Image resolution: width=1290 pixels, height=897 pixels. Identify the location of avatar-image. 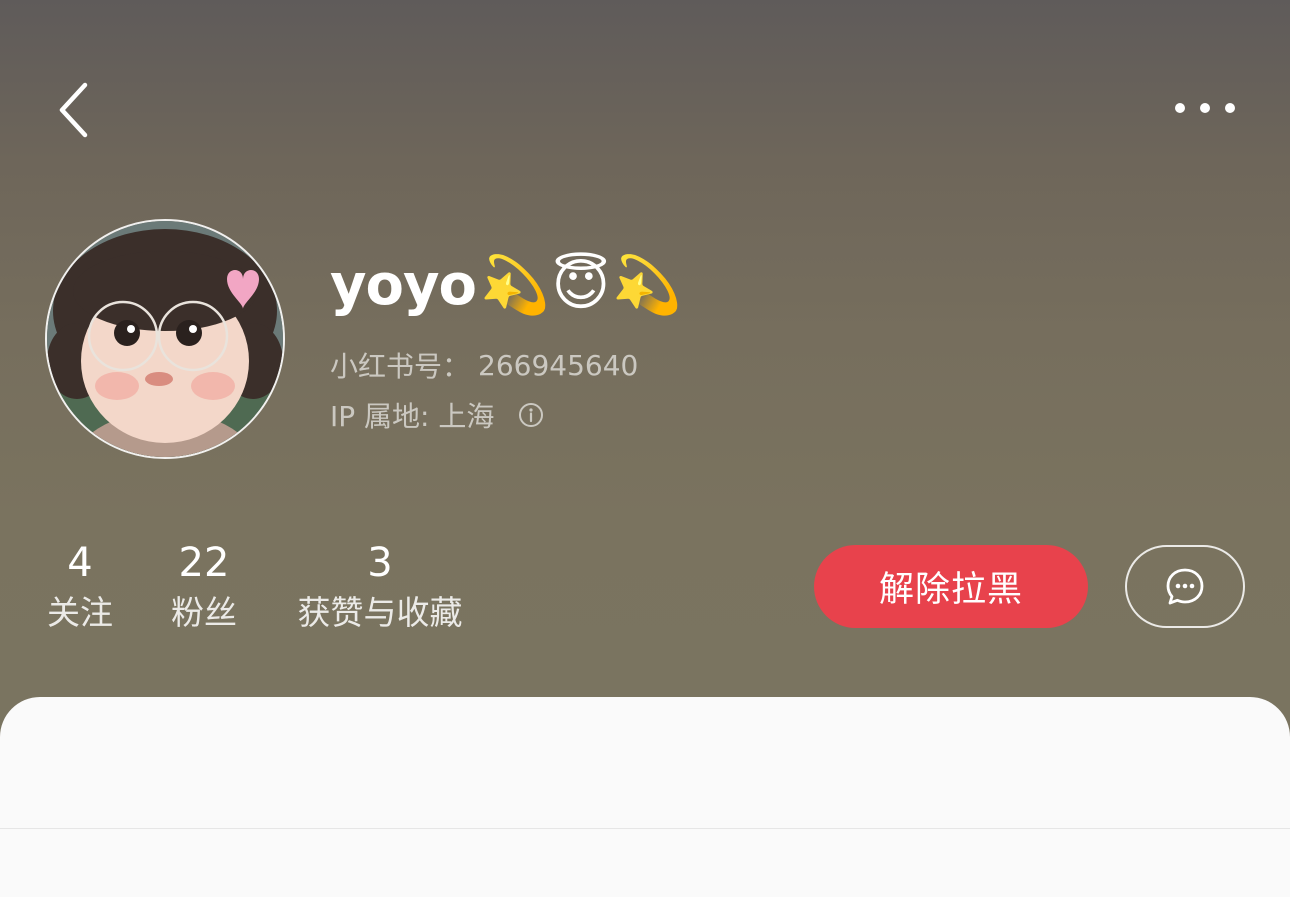
(165, 339).